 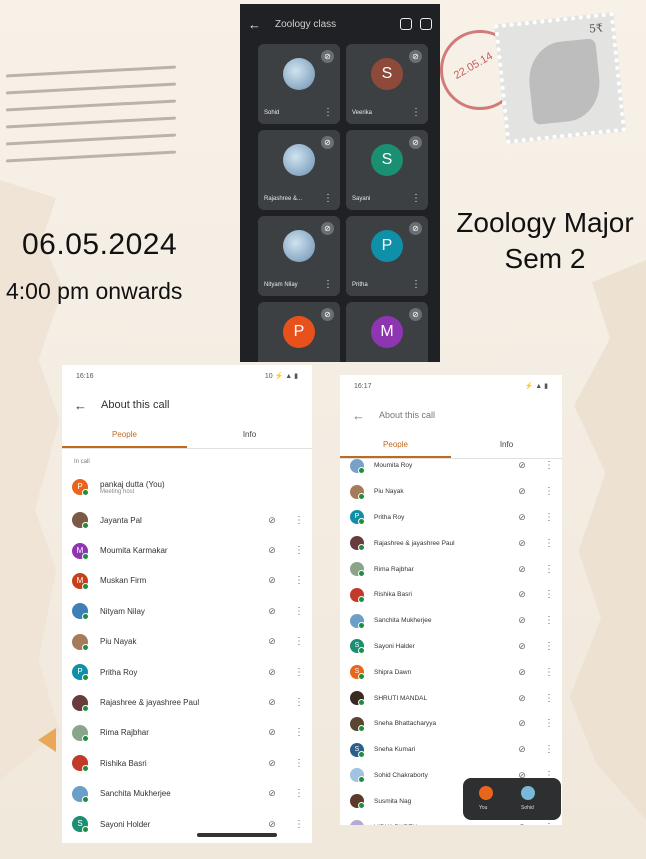 I want to click on meet-top-bar: ← Zoology class, so click(x=340, y=24).